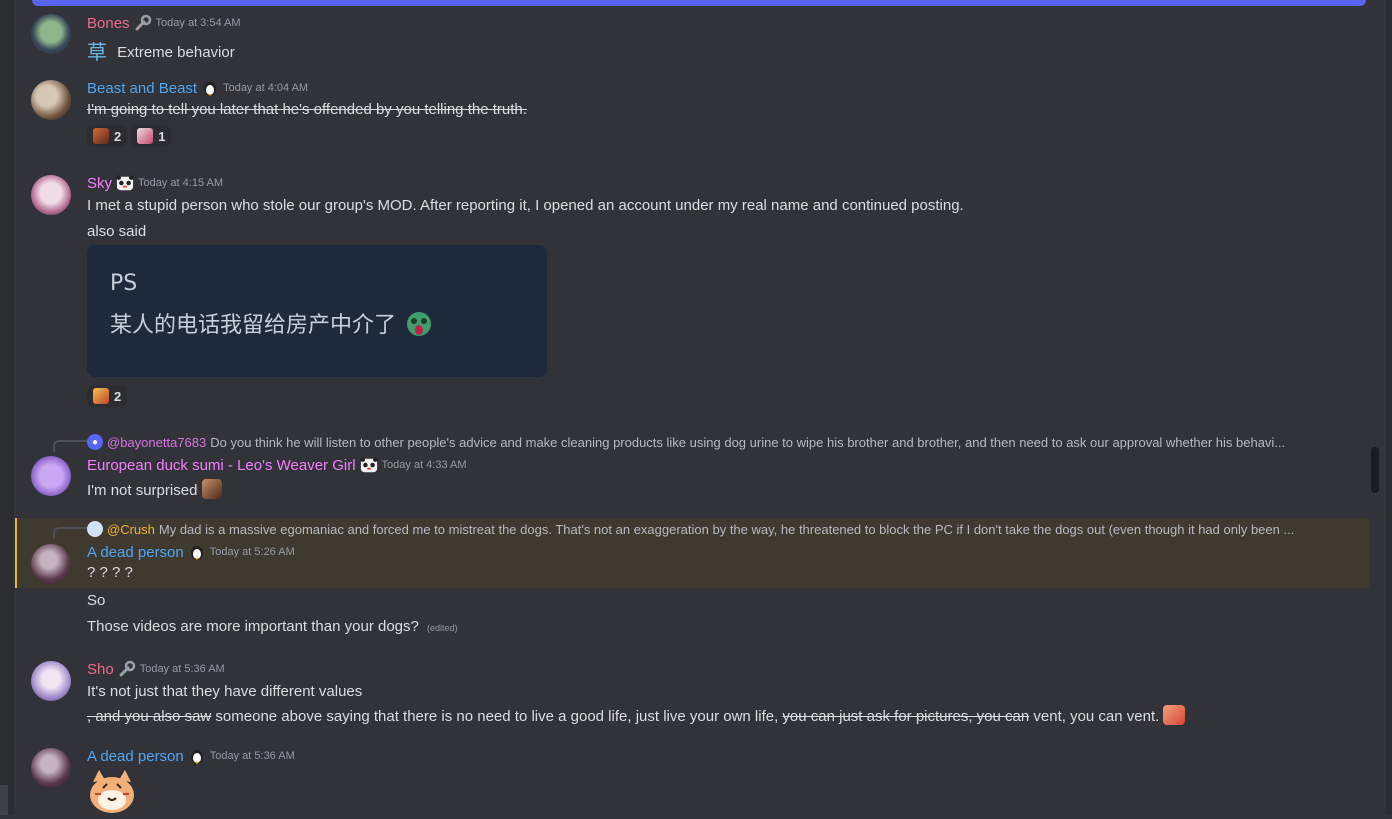 The image size is (1392, 819). Describe the element at coordinates (131, 529) in the screenshot. I see `reply-username: @Crush` at that location.